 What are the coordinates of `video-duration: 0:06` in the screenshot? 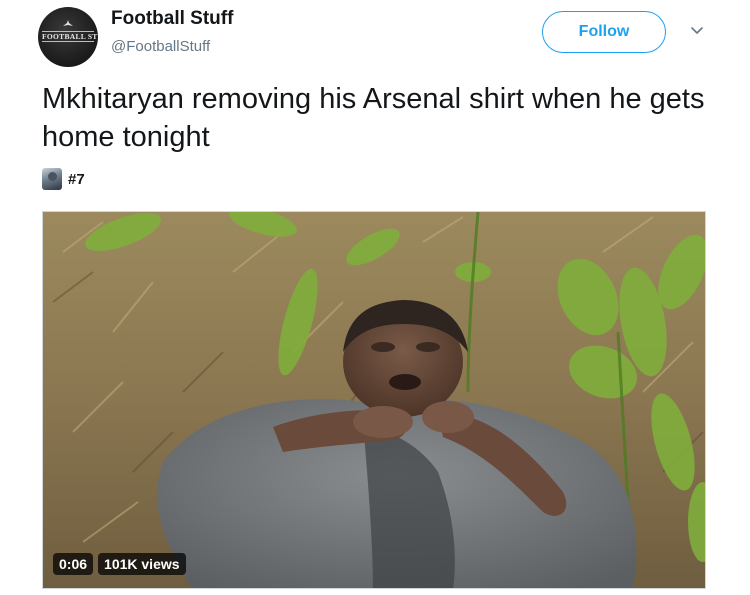 It's located at (73, 564).